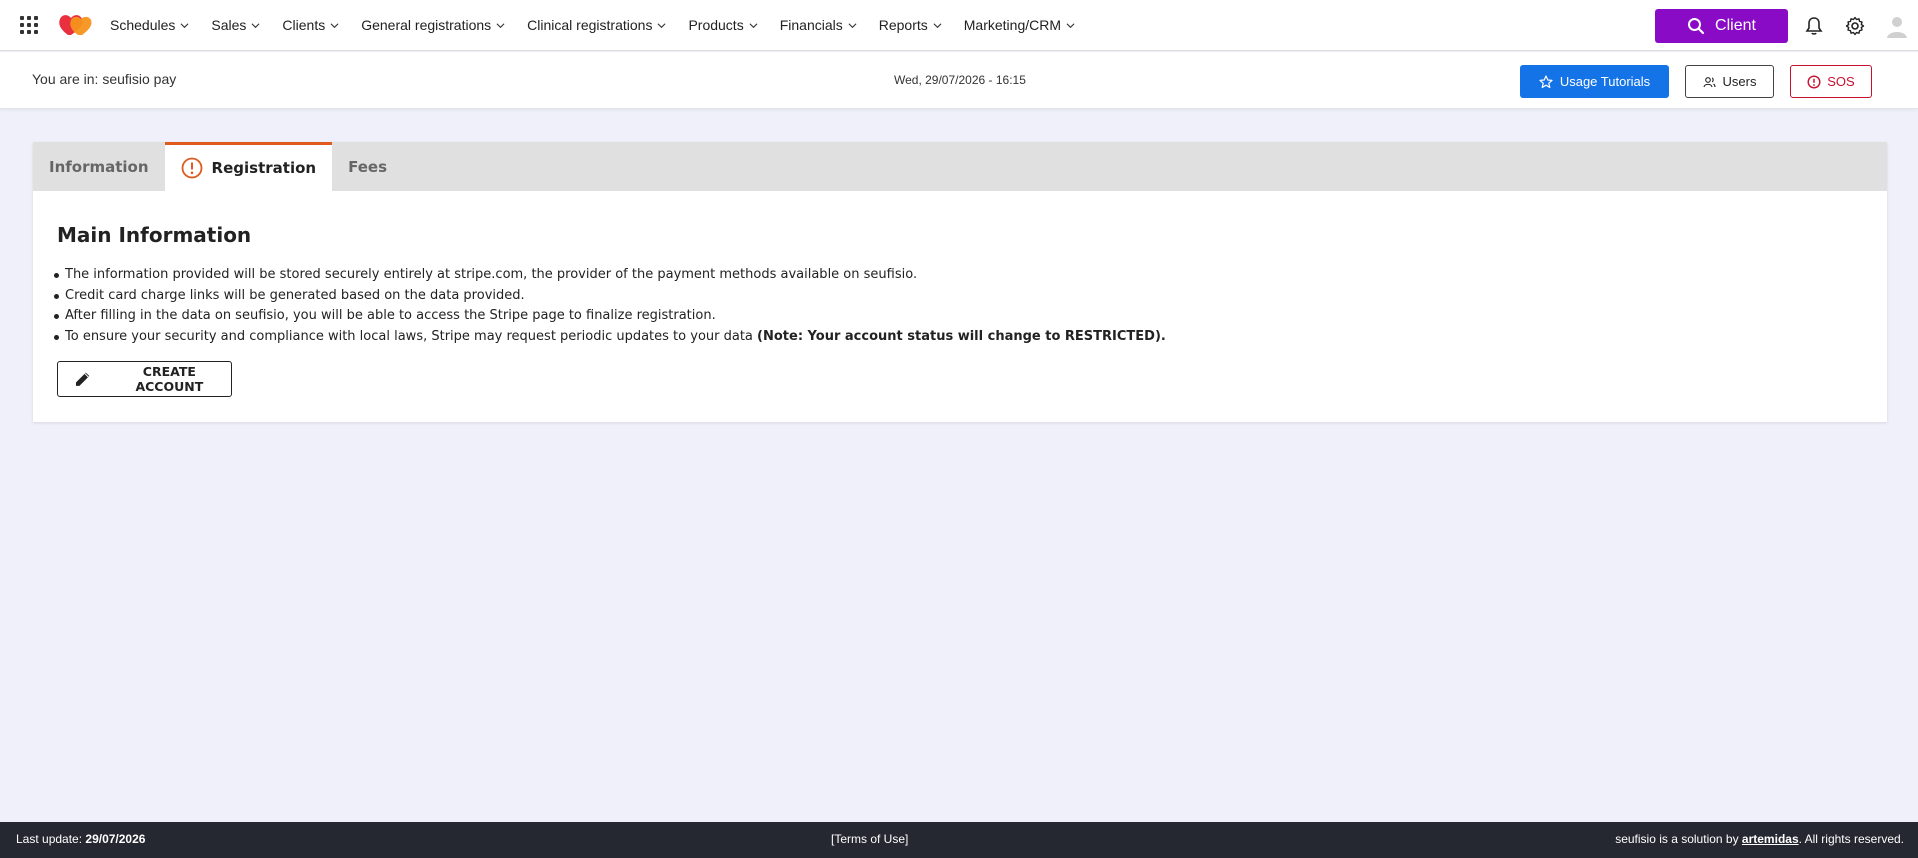 This screenshot has width=1918, height=858. Describe the element at coordinates (1735, 25) in the screenshot. I see `client-button-label: Client` at that location.